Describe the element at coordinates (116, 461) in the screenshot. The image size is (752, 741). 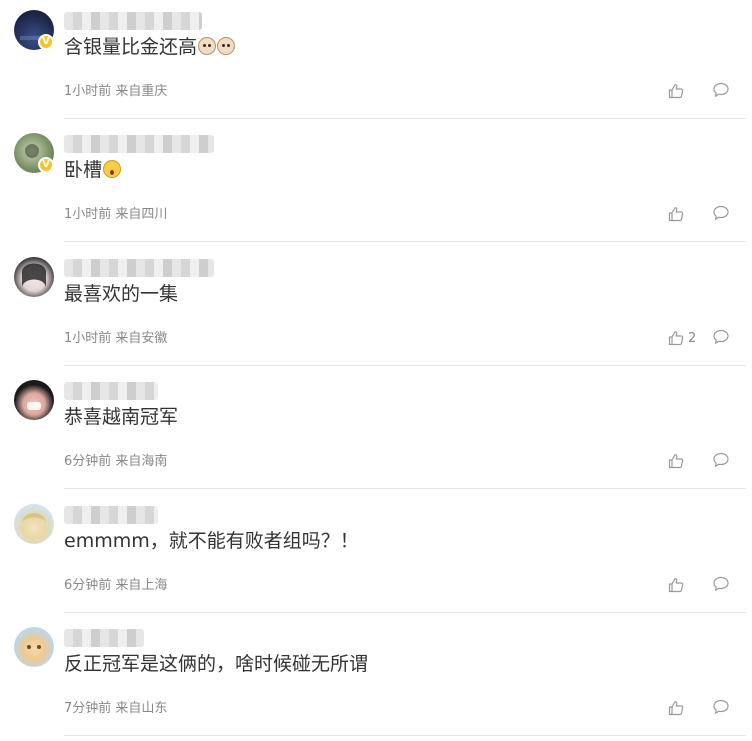
I see `comment-meta: 6分钟前 来自海南` at that location.